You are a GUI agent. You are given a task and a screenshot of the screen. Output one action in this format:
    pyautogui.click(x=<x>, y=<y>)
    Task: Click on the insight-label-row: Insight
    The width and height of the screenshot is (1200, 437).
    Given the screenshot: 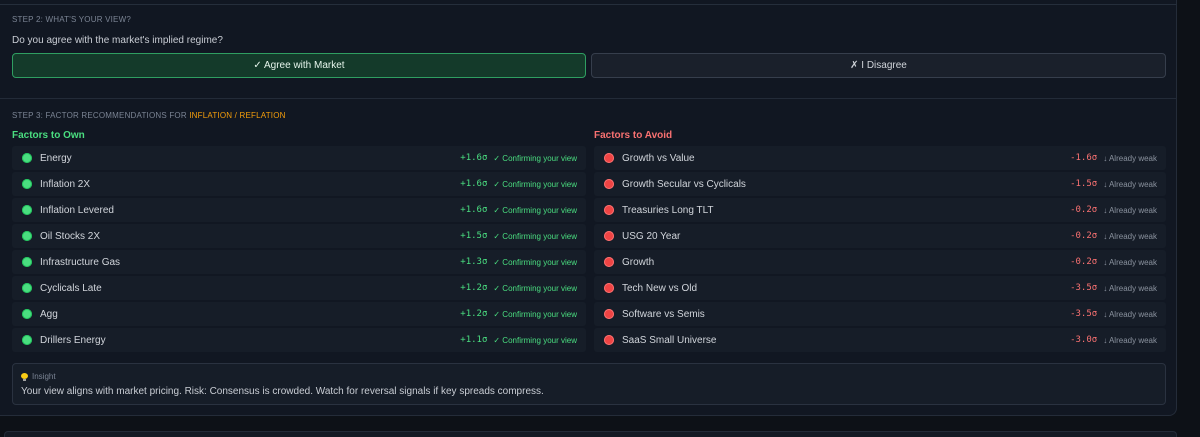 What is the action you would take?
    pyautogui.click(x=38, y=376)
    